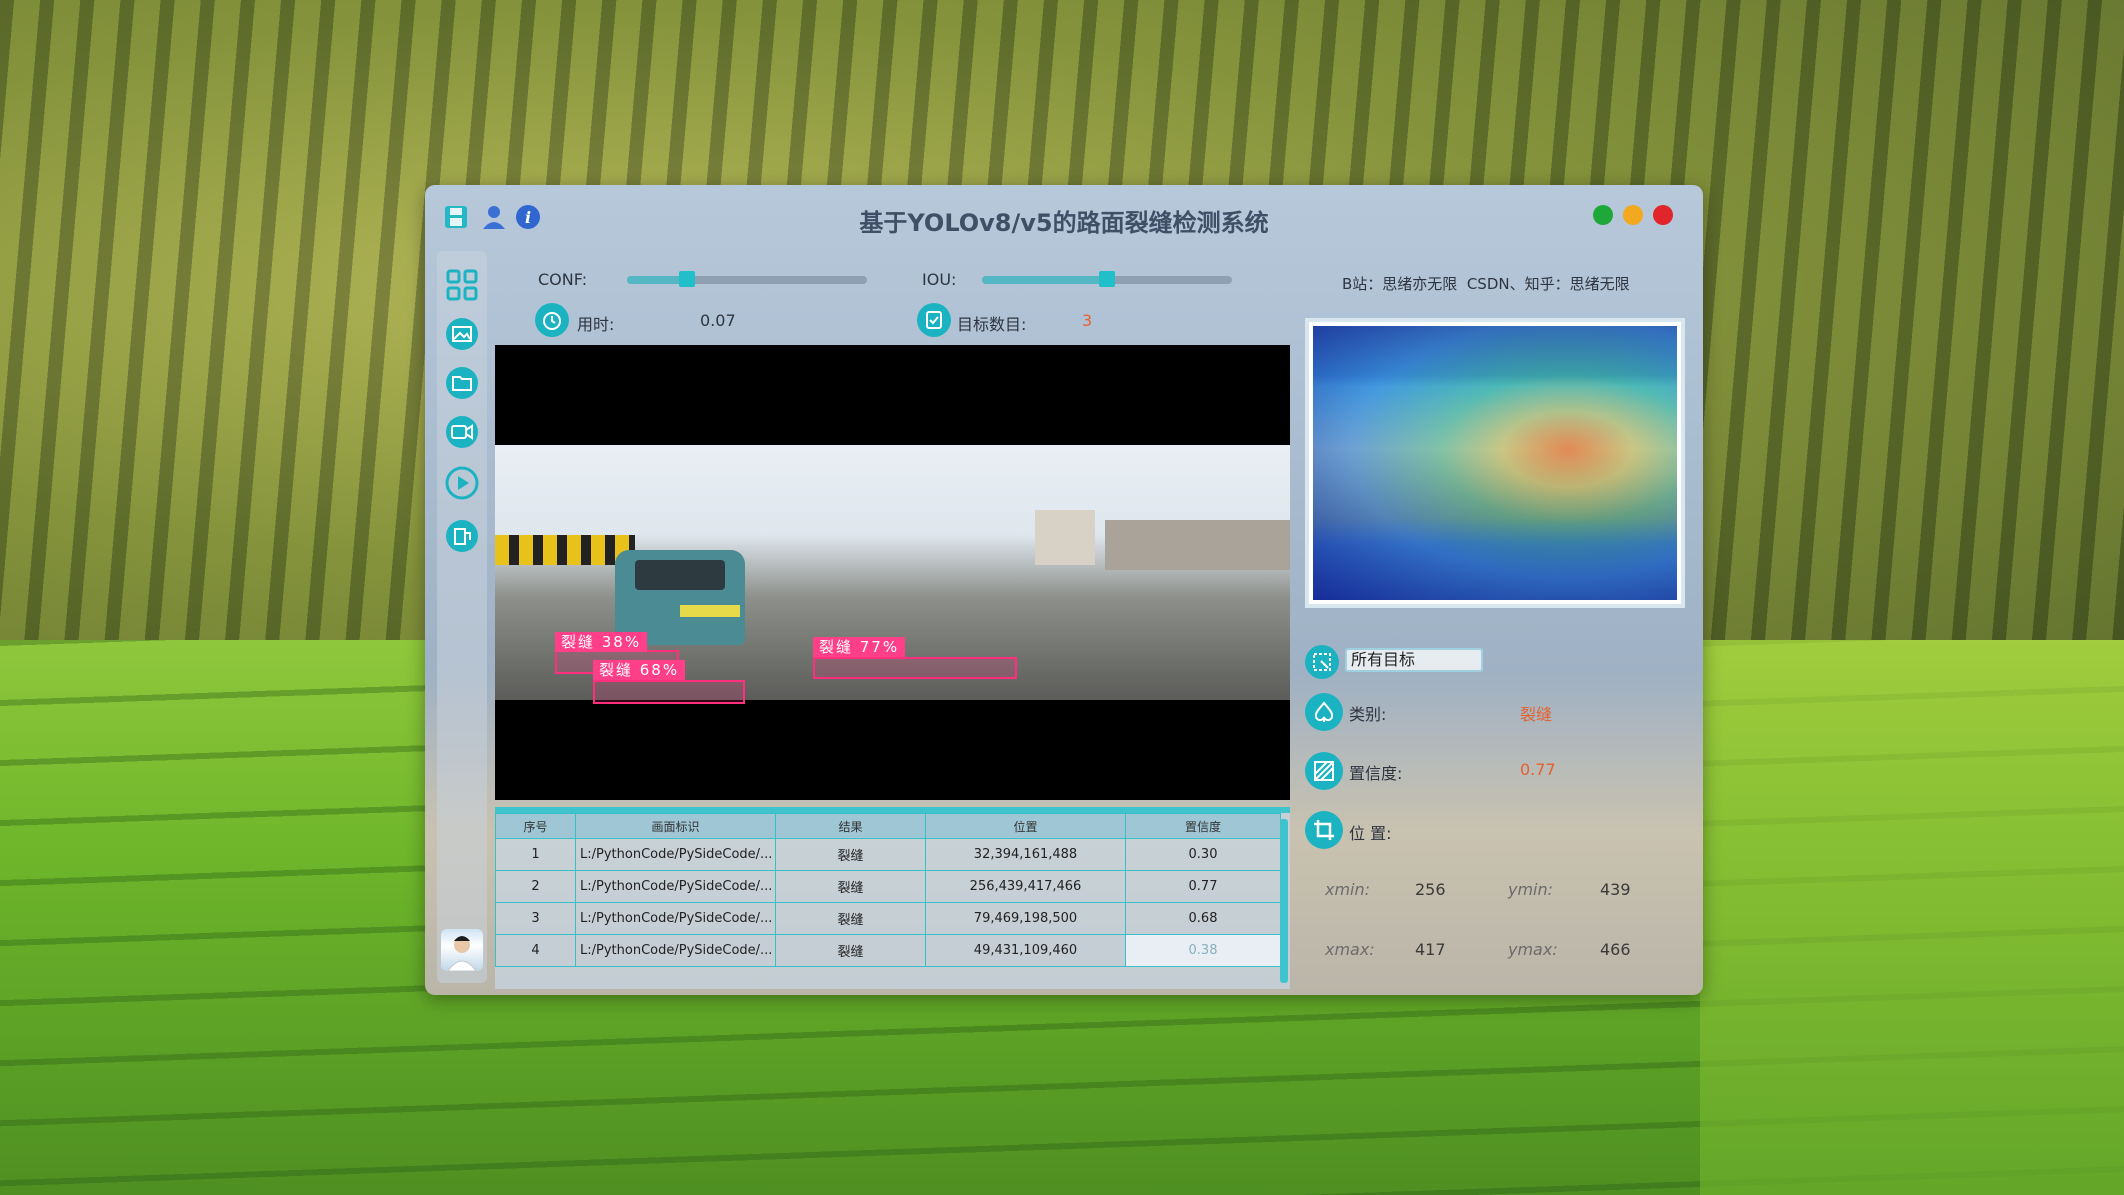  Describe the element at coordinates (565, 550) in the screenshot. I see `road-sign-chevrons` at that location.